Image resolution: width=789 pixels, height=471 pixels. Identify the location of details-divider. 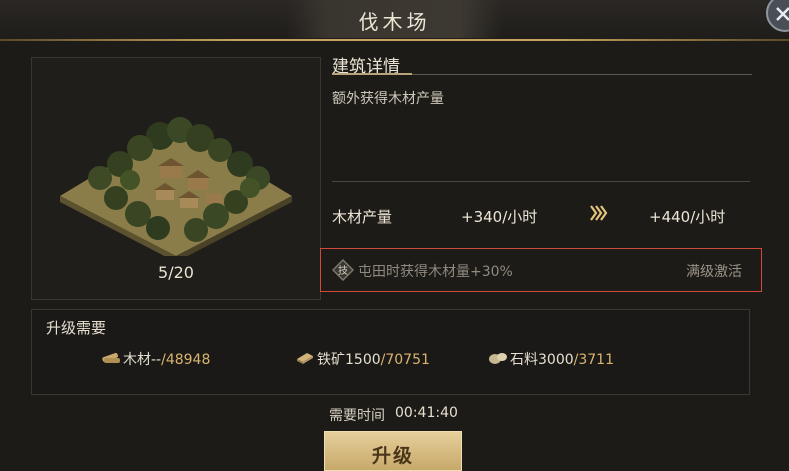
(541, 181).